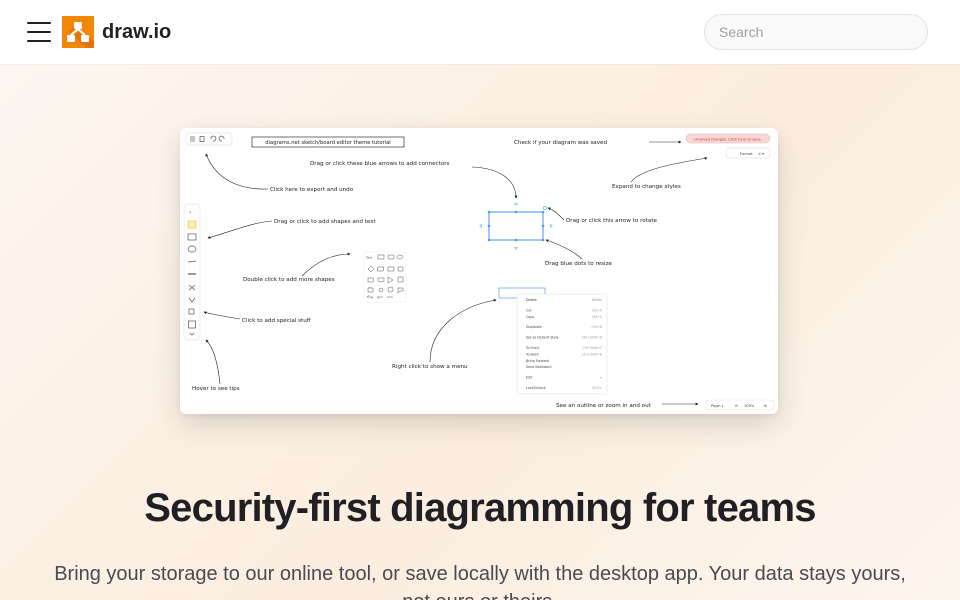 The image size is (960, 600). What do you see at coordinates (534, 327) in the screenshot?
I see `context-menu-item-label: Duplicate` at bounding box center [534, 327].